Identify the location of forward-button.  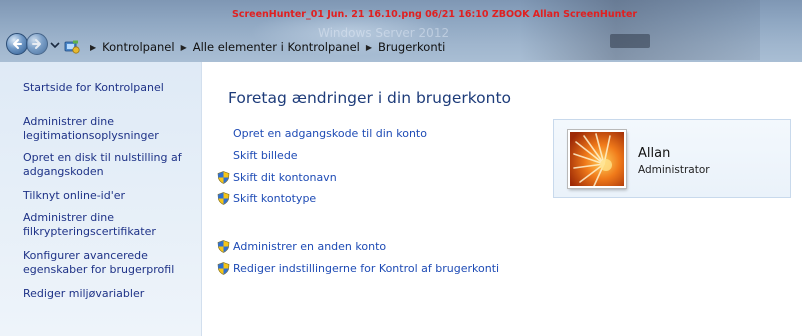
(37, 44).